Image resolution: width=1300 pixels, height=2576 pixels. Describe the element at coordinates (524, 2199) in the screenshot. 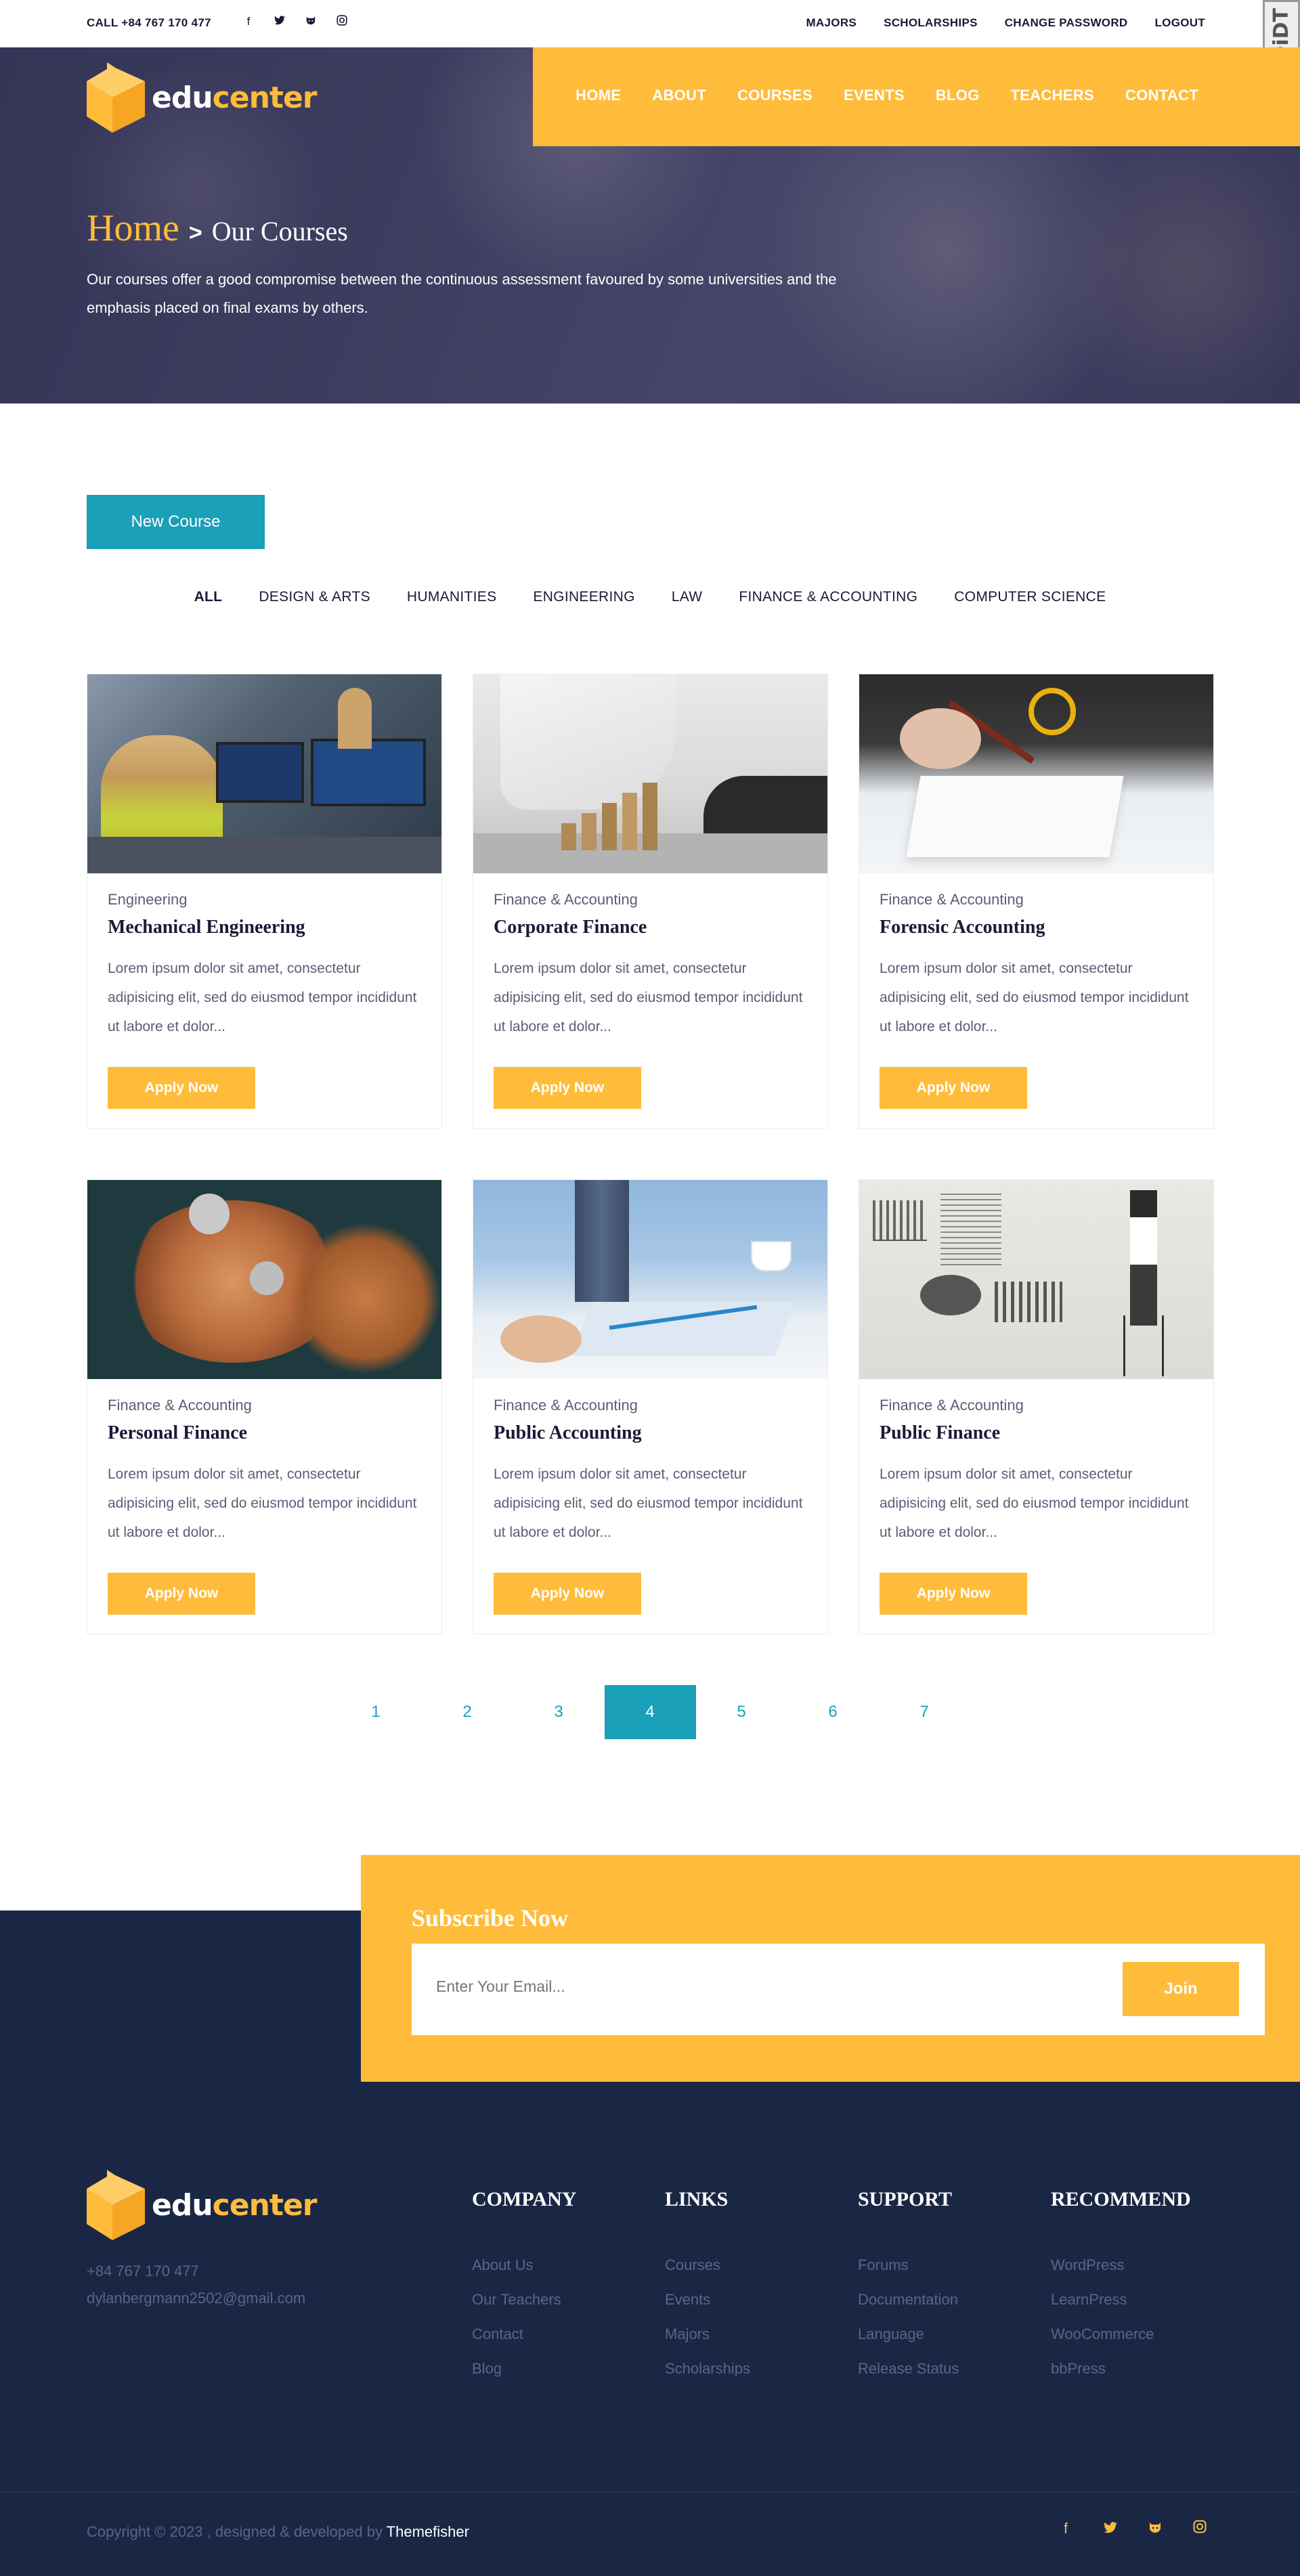

I see `footer-heading: COMPANY` at that location.